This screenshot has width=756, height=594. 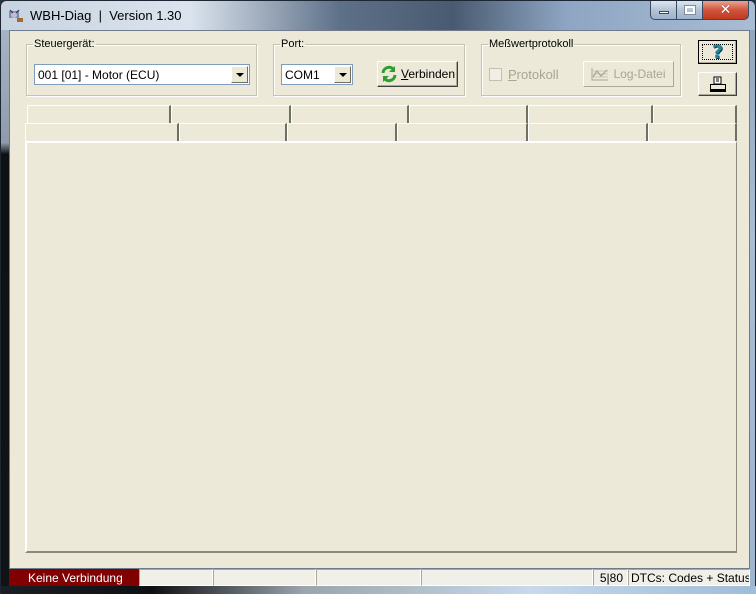 I want to click on close-icon: ✕, so click(x=725, y=10).